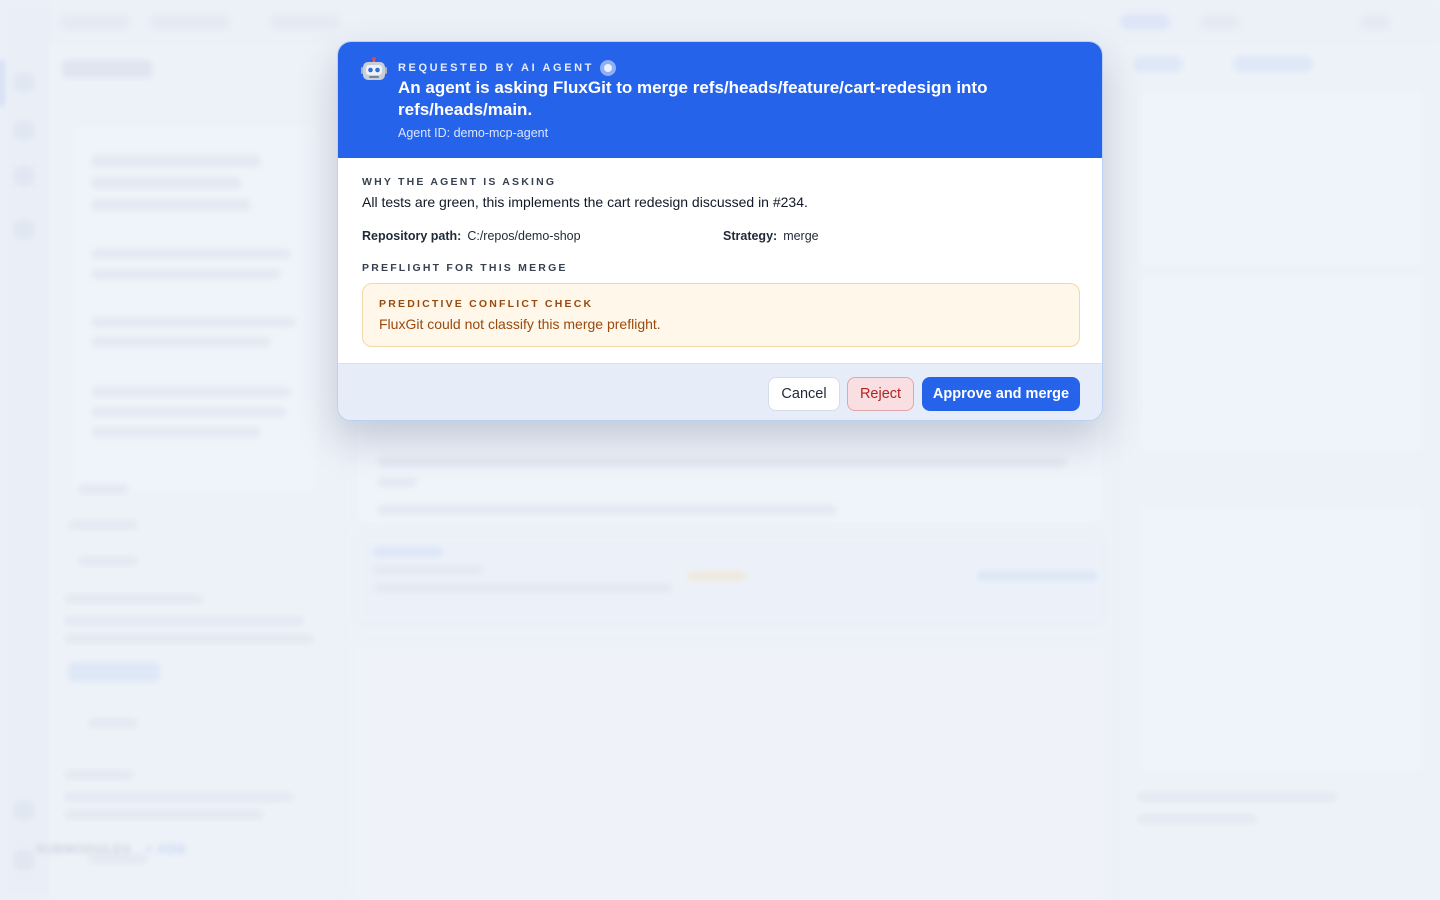  Describe the element at coordinates (880, 394) in the screenshot. I see `reject-button: Reject` at that location.